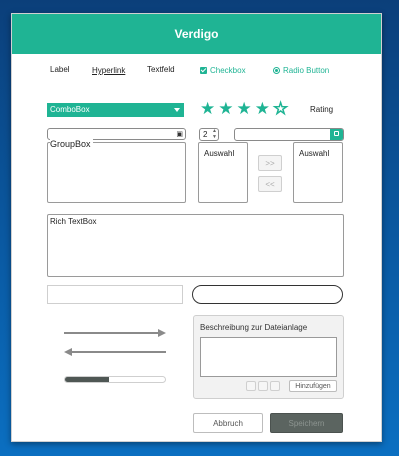  I want to click on textfeld-label: Textfeld, so click(161, 69).